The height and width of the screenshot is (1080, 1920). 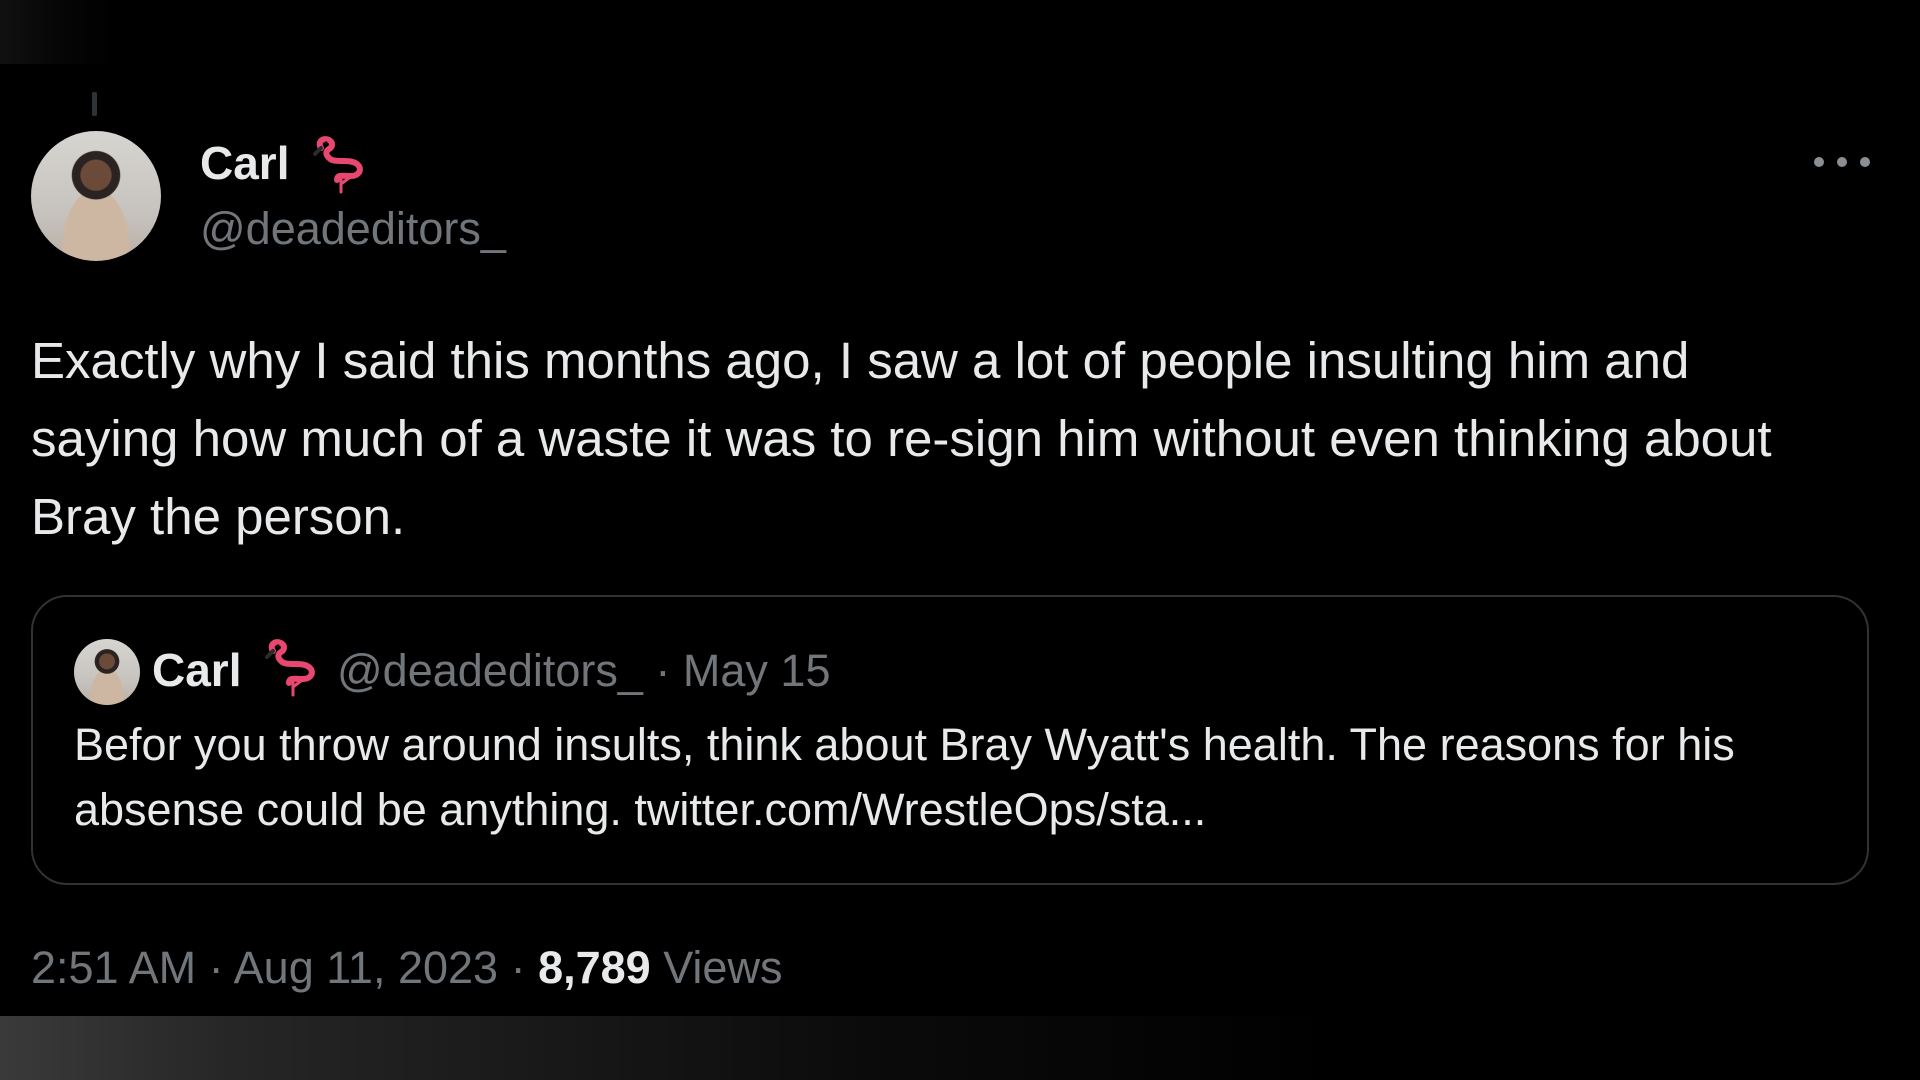 What do you see at coordinates (594, 967) in the screenshot?
I see `view-count: 8,789` at bounding box center [594, 967].